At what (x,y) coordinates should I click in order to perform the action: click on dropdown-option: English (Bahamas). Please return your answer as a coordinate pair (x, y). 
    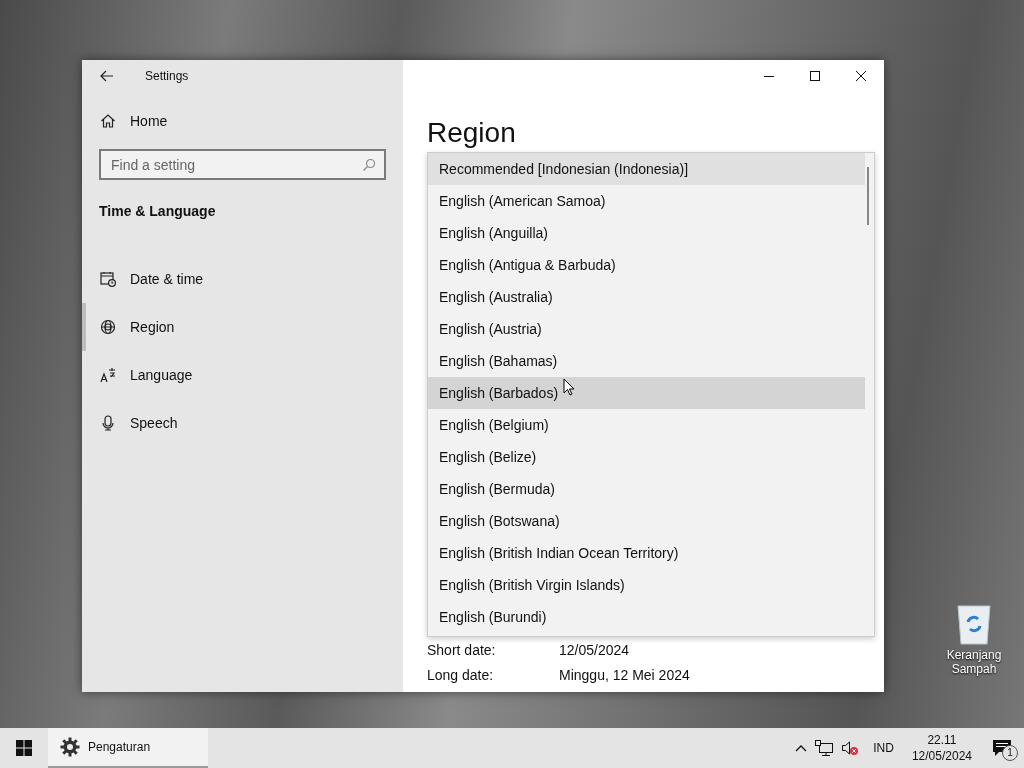
    Looking at the image, I should click on (646, 361).